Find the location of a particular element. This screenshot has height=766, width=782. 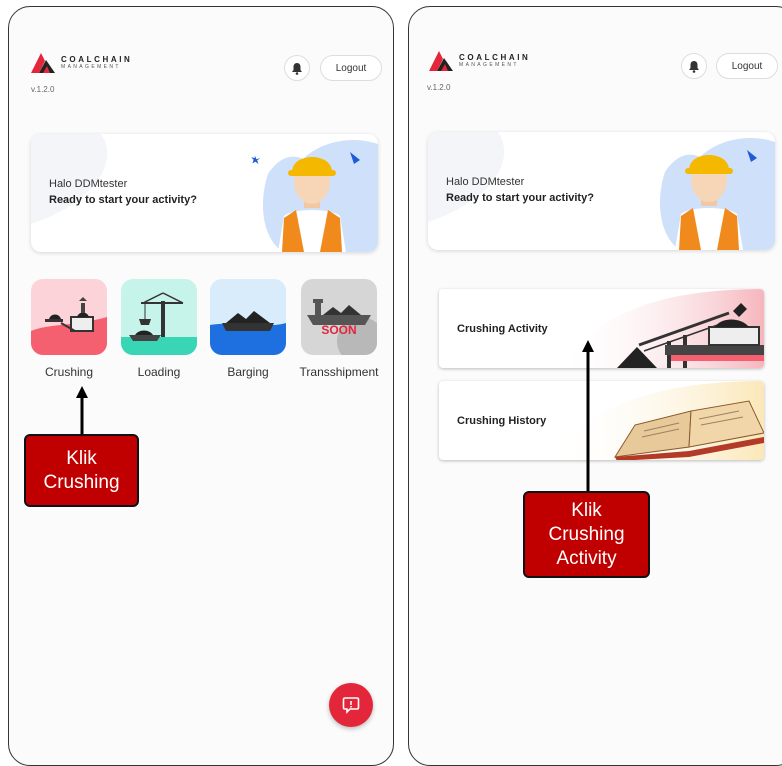

crushing-history-card: Crushing History is located at coordinates (601, 420).